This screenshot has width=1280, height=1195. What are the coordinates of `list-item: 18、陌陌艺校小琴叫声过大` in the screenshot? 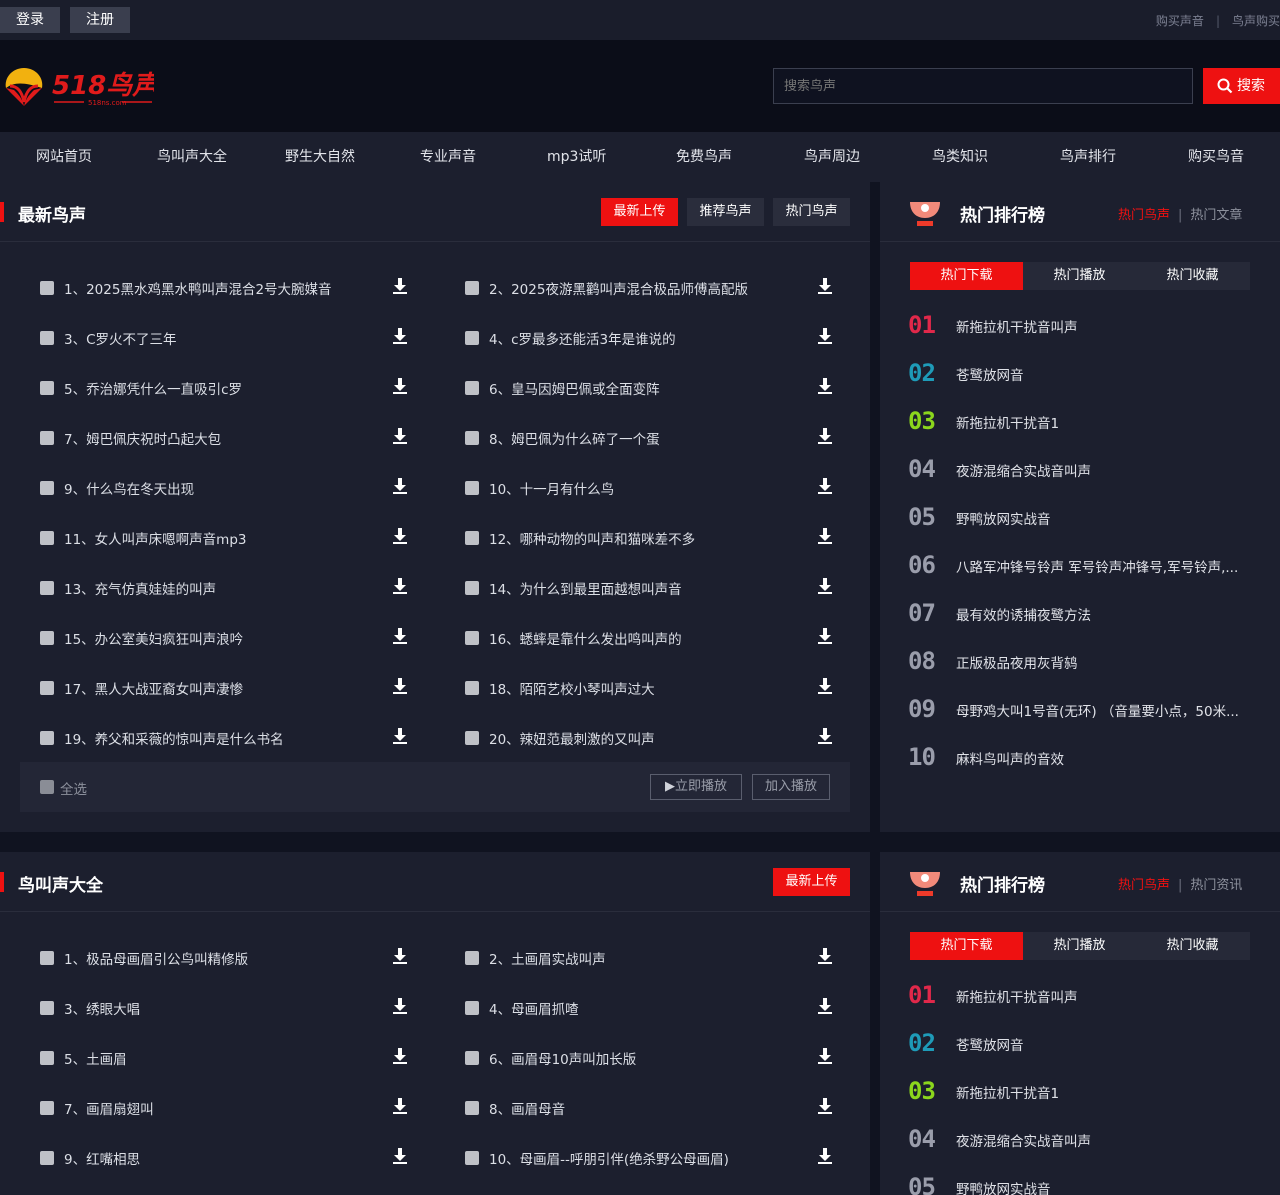 It's located at (650, 688).